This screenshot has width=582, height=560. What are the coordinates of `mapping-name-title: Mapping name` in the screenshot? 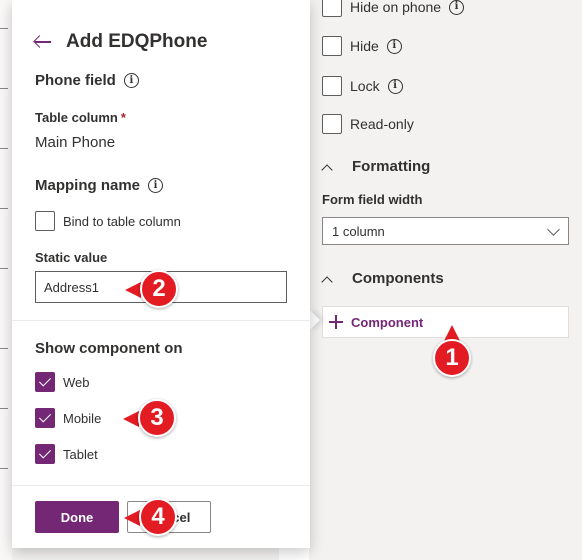 It's located at (88, 185).